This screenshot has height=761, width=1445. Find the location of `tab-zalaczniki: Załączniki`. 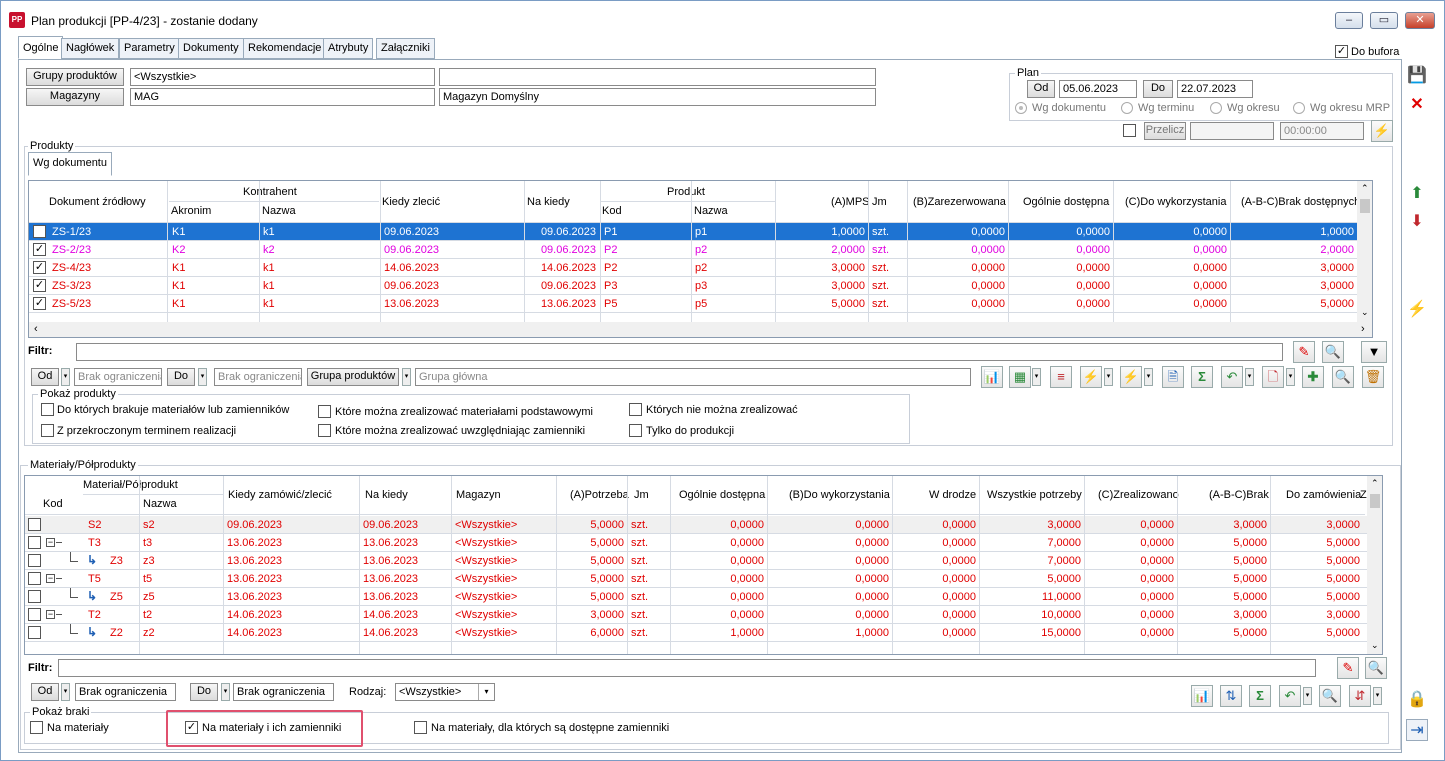

tab-zalaczniki: Załączniki is located at coordinates (405, 48).